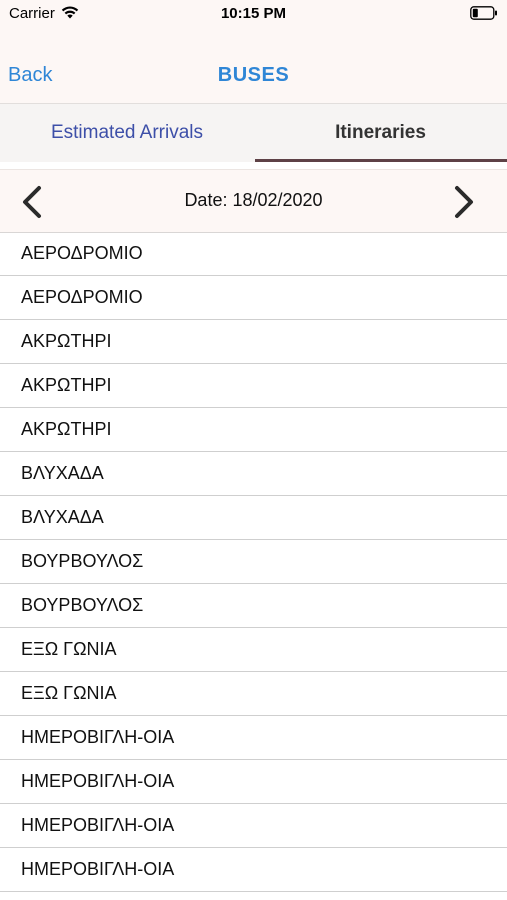 The height and width of the screenshot is (900, 507). What do you see at coordinates (127, 133) in the screenshot?
I see `tab-estimated-arrivals: Estimated Arrivals` at bounding box center [127, 133].